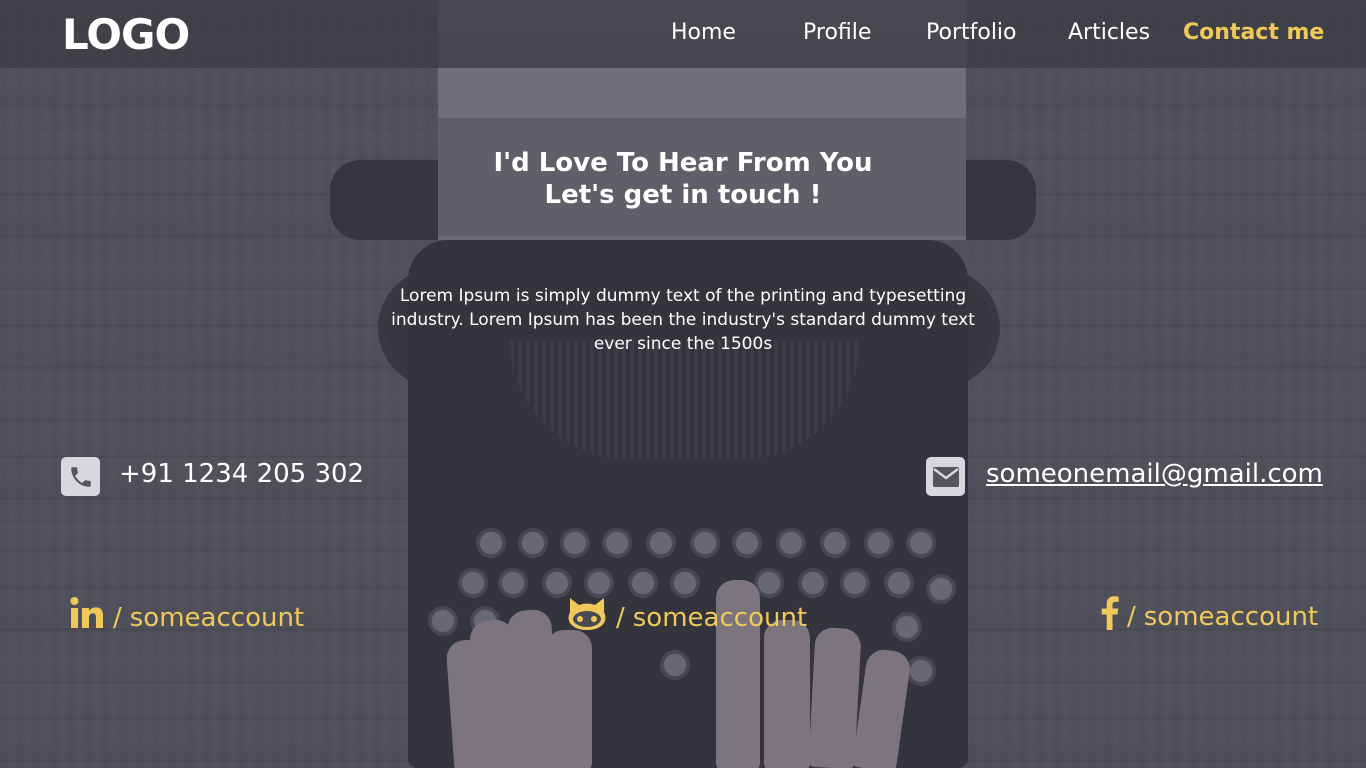 This screenshot has height=768, width=1366. What do you see at coordinates (1231, 617) in the screenshot?
I see `facebook-handle: someaccount` at bounding box center [1231, 617].